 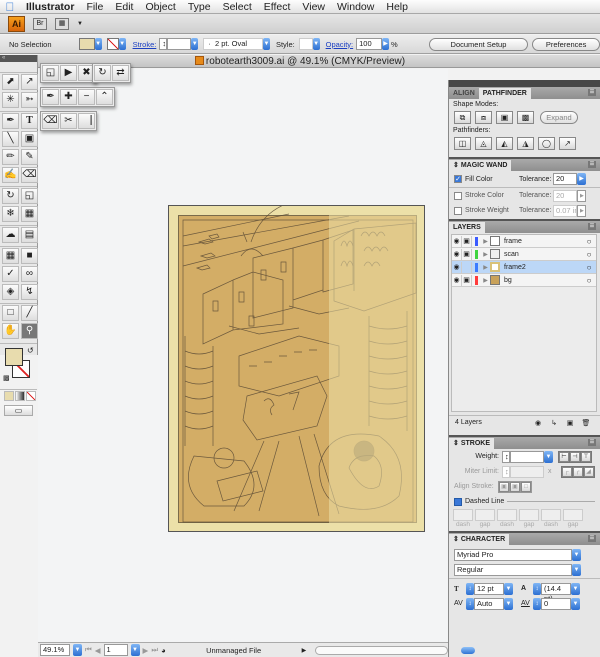 What do you see at coordinates (581, 179) in the screenshot?
I see `fill-tolerance-dropdown: ▶` at bounding box center [581, 179].